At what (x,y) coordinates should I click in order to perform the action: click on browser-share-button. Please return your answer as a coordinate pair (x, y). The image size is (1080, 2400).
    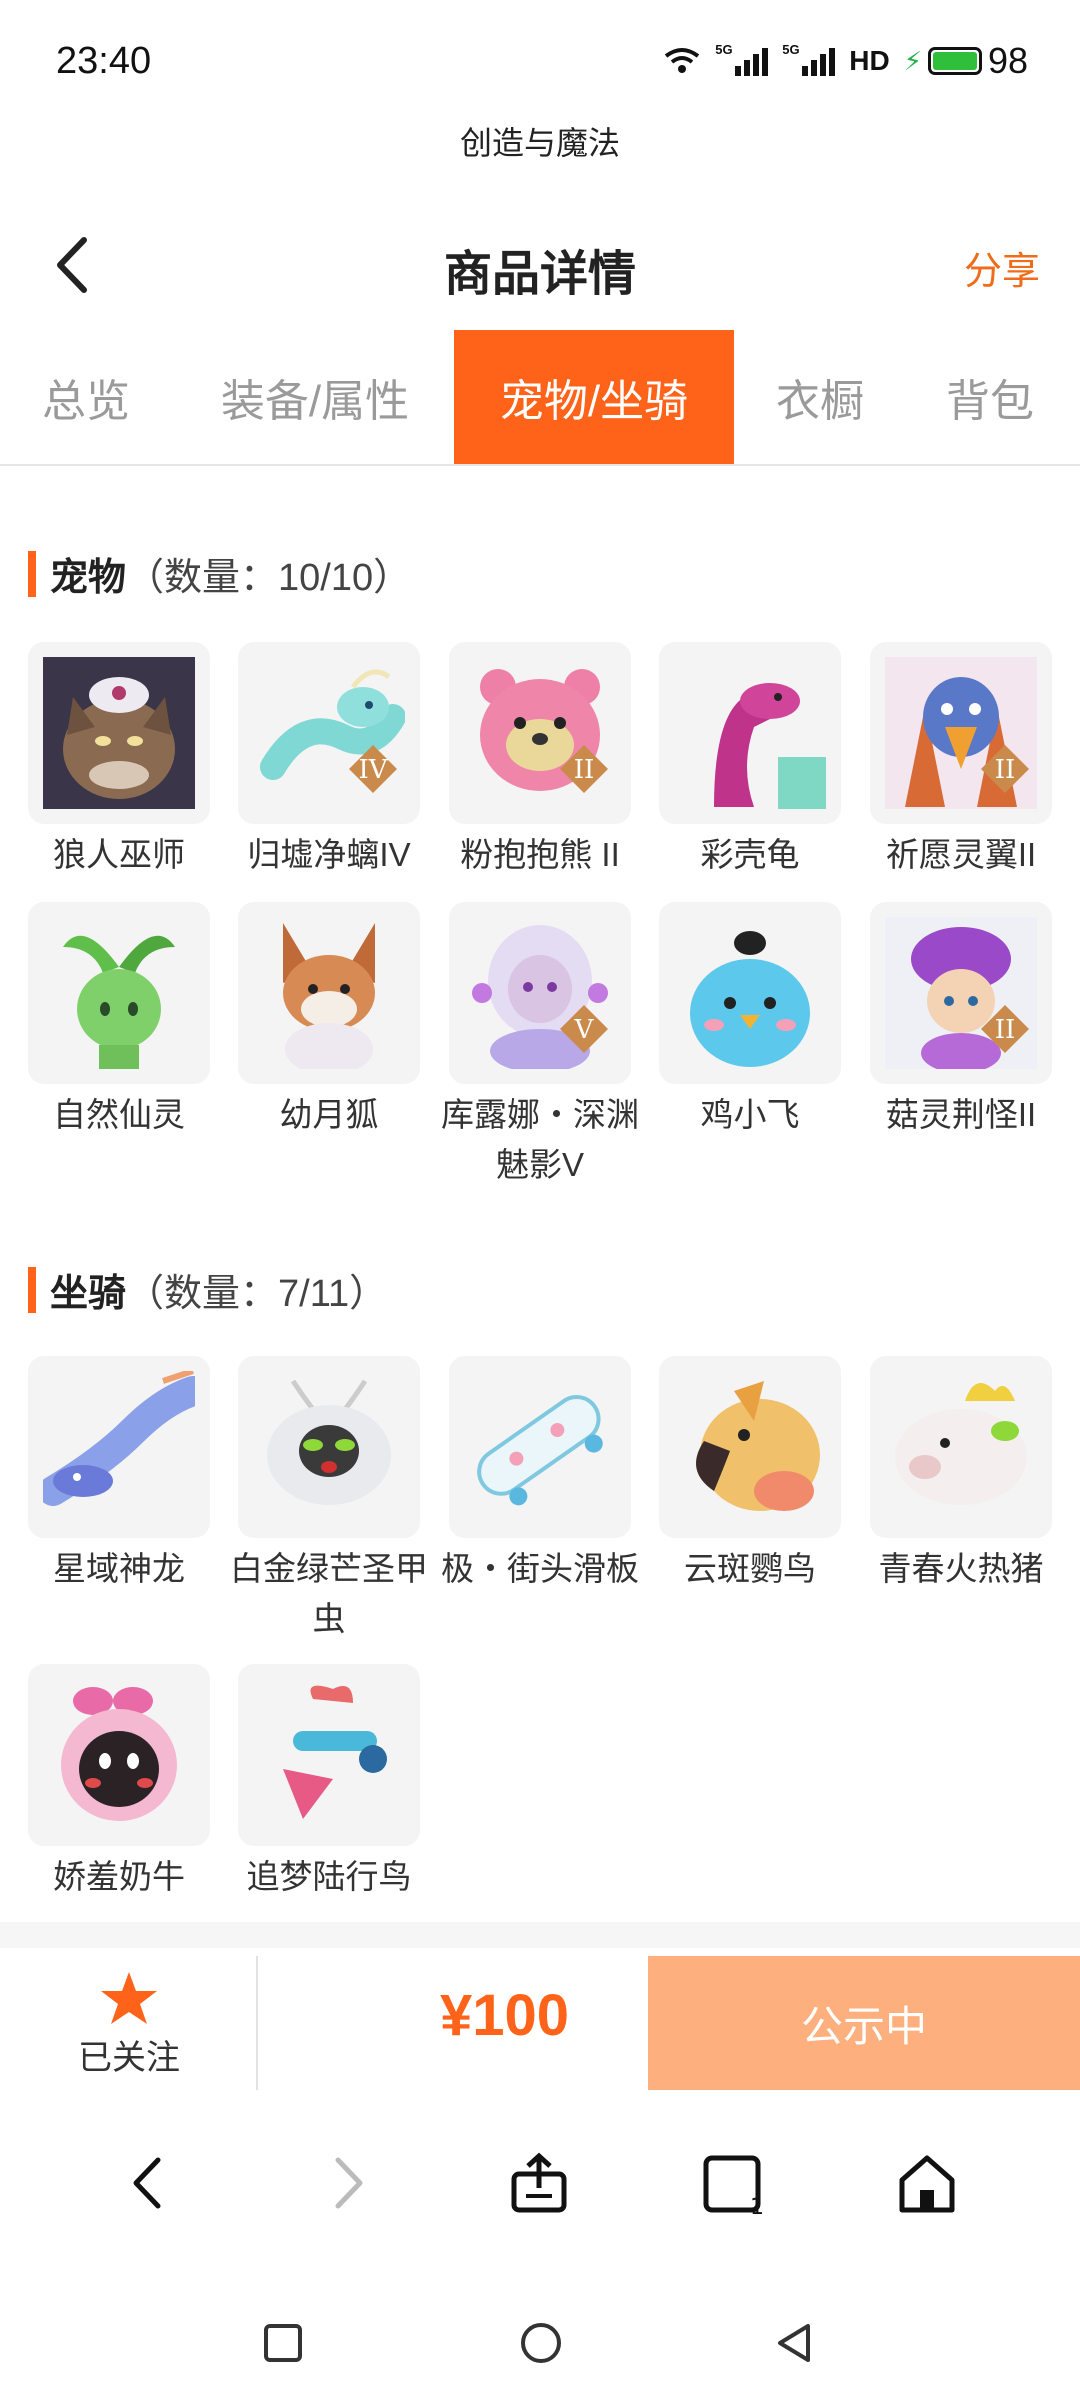
    Looking at the image, I should click on (539, 2183).